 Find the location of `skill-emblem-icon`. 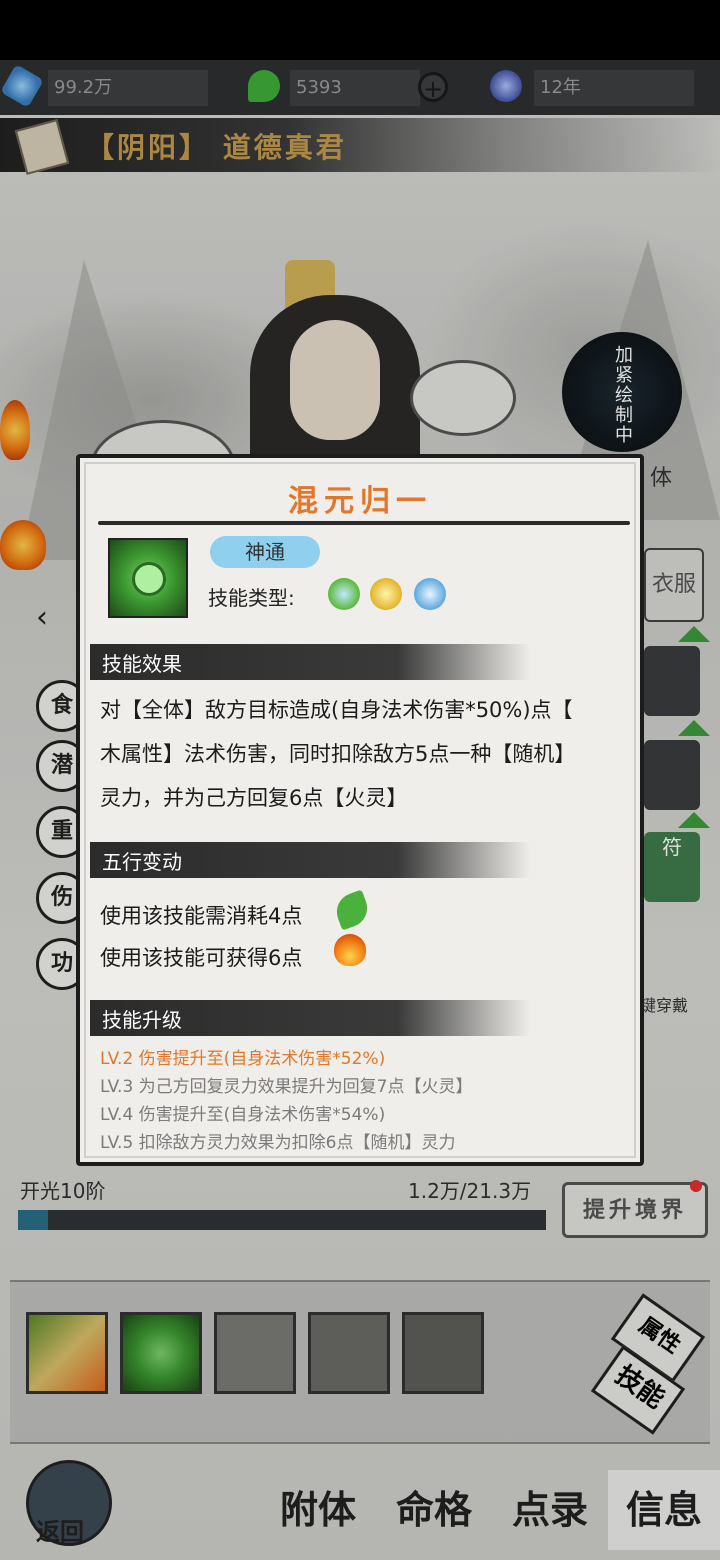

skill-emblem-icon is located at coordinates (149, 579).